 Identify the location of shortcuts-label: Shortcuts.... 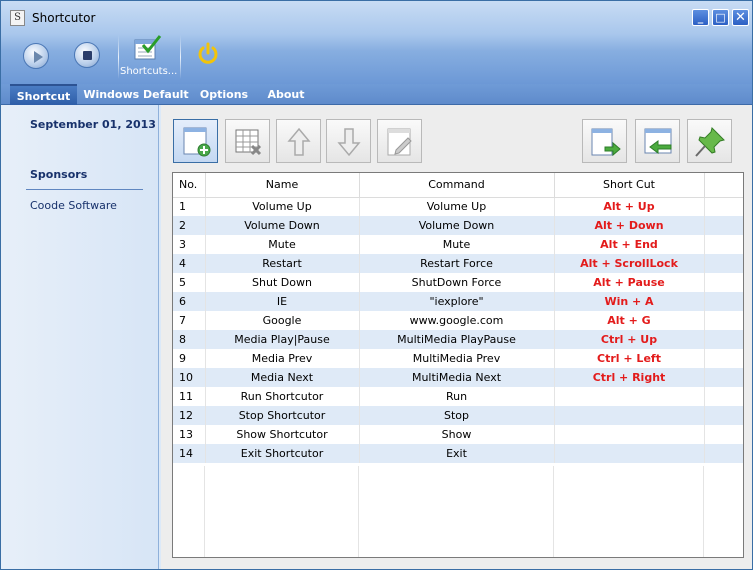
(149, 71).